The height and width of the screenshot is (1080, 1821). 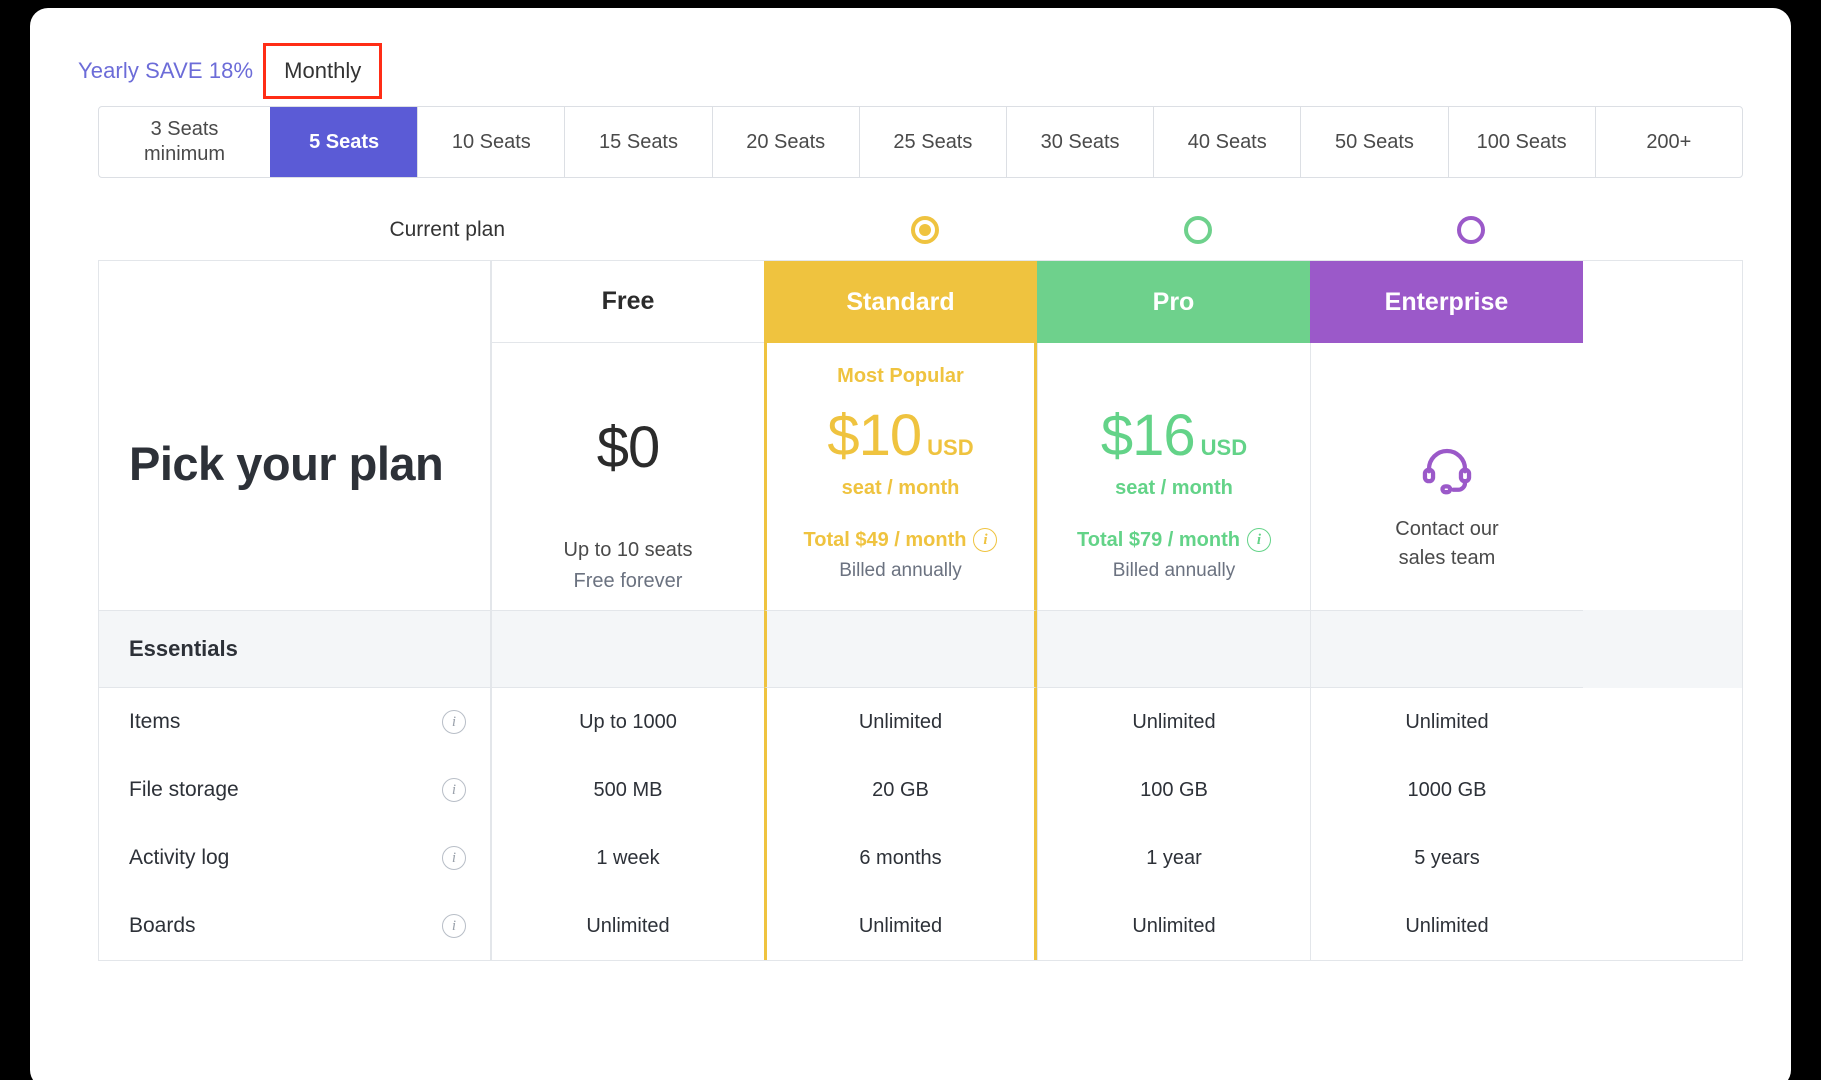 What do you see at coordinates (295, 302) in the screenshot?
I see `feature-column-header` at bounding box center [295, 302].